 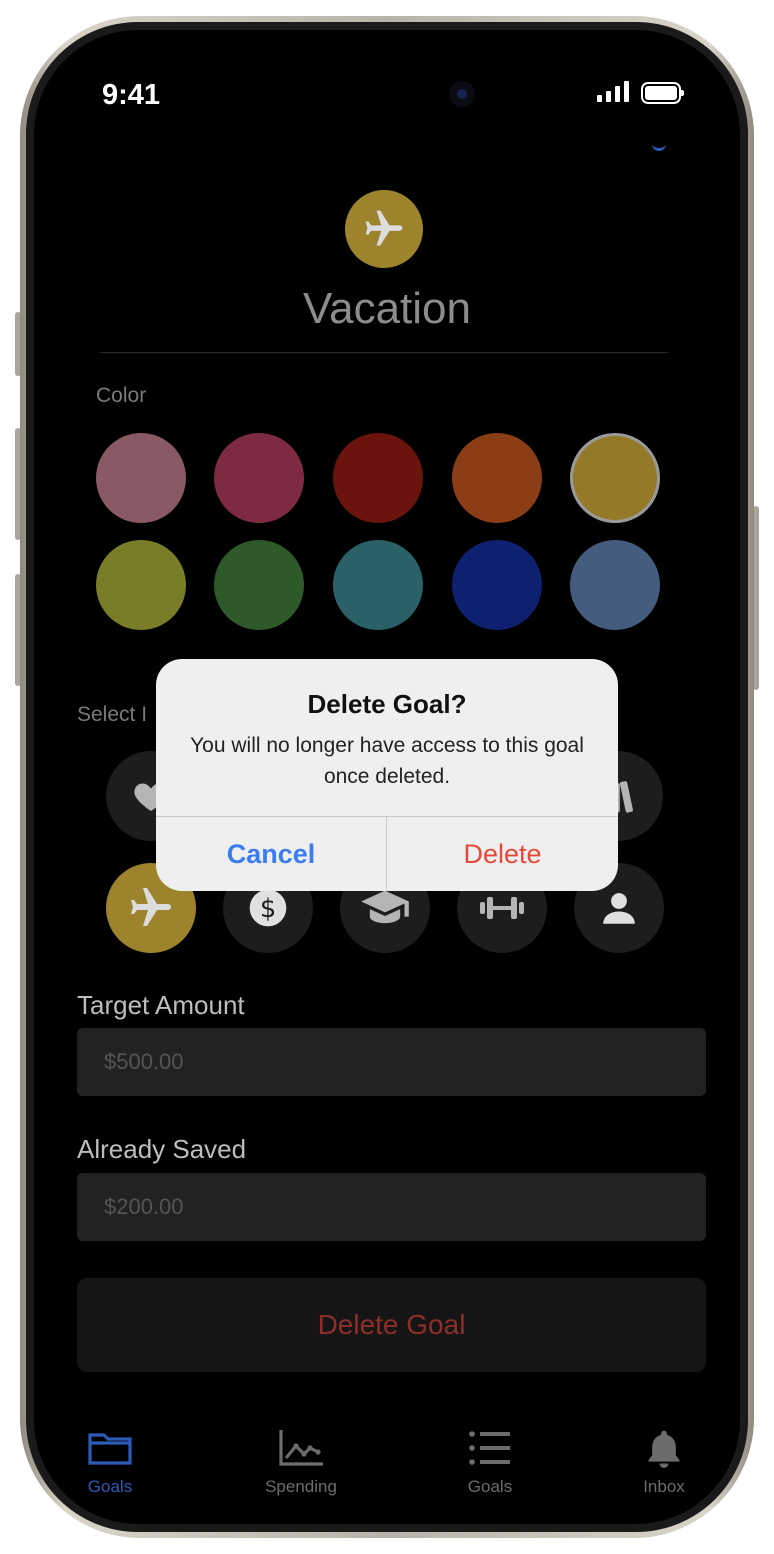 What do you see at coordinates (664, 1449) in the screenshot?
I see `bell-icon` at bounding box center [664, 1449].